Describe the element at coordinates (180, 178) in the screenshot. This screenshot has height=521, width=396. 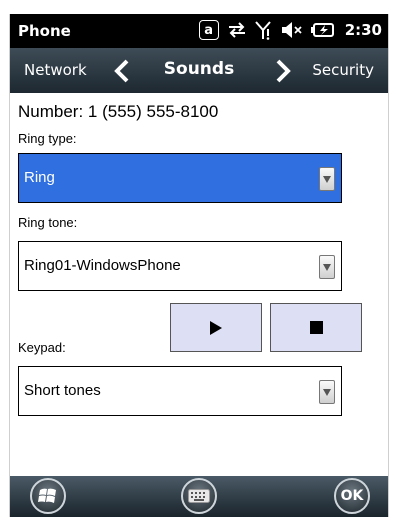
I see `ring-type-dropdown: Ring` at that location.